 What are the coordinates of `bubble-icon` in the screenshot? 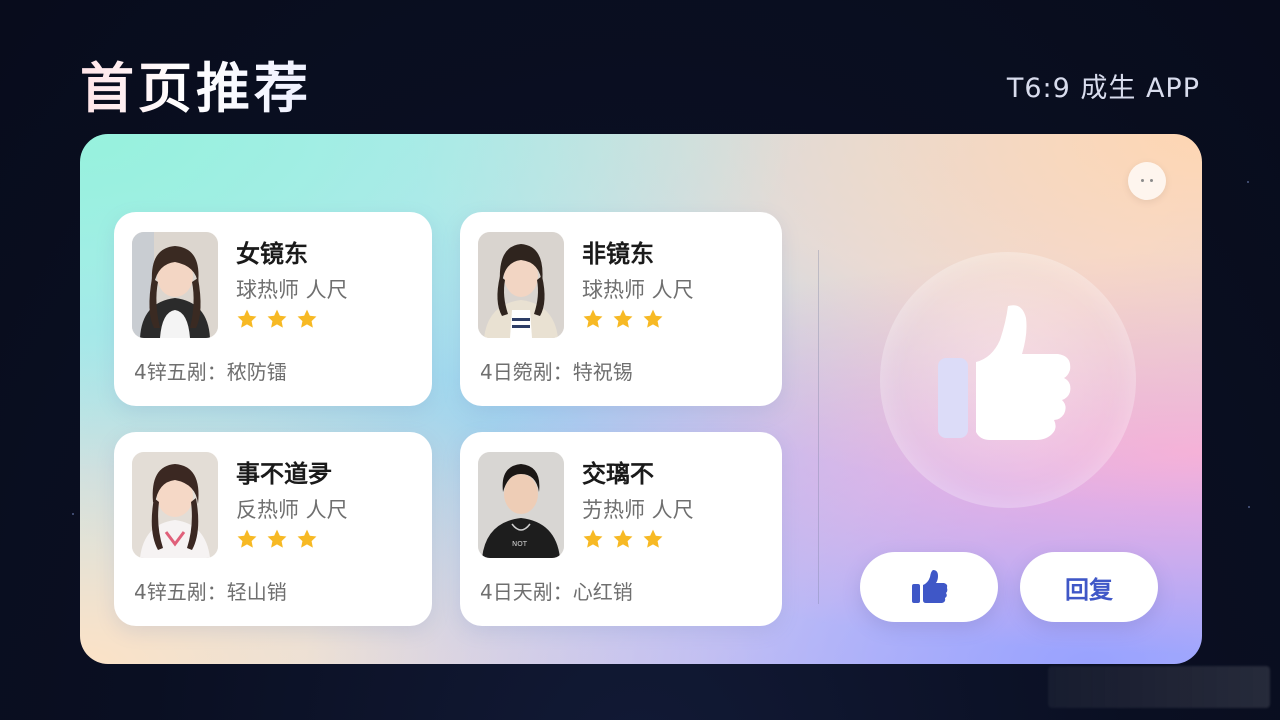 It's located at (1147, 181).